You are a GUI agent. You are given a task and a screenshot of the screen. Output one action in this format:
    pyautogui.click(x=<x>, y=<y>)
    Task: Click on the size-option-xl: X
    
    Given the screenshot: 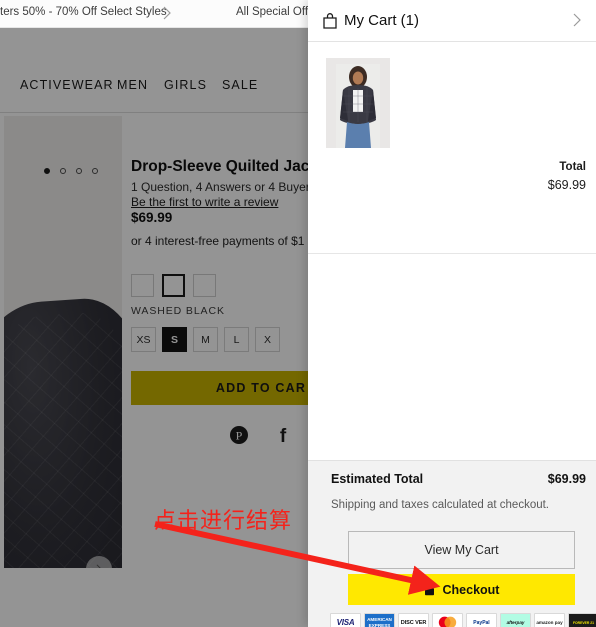 What is the action you would take?
    pyautogui.click(x=267, y=339)
    